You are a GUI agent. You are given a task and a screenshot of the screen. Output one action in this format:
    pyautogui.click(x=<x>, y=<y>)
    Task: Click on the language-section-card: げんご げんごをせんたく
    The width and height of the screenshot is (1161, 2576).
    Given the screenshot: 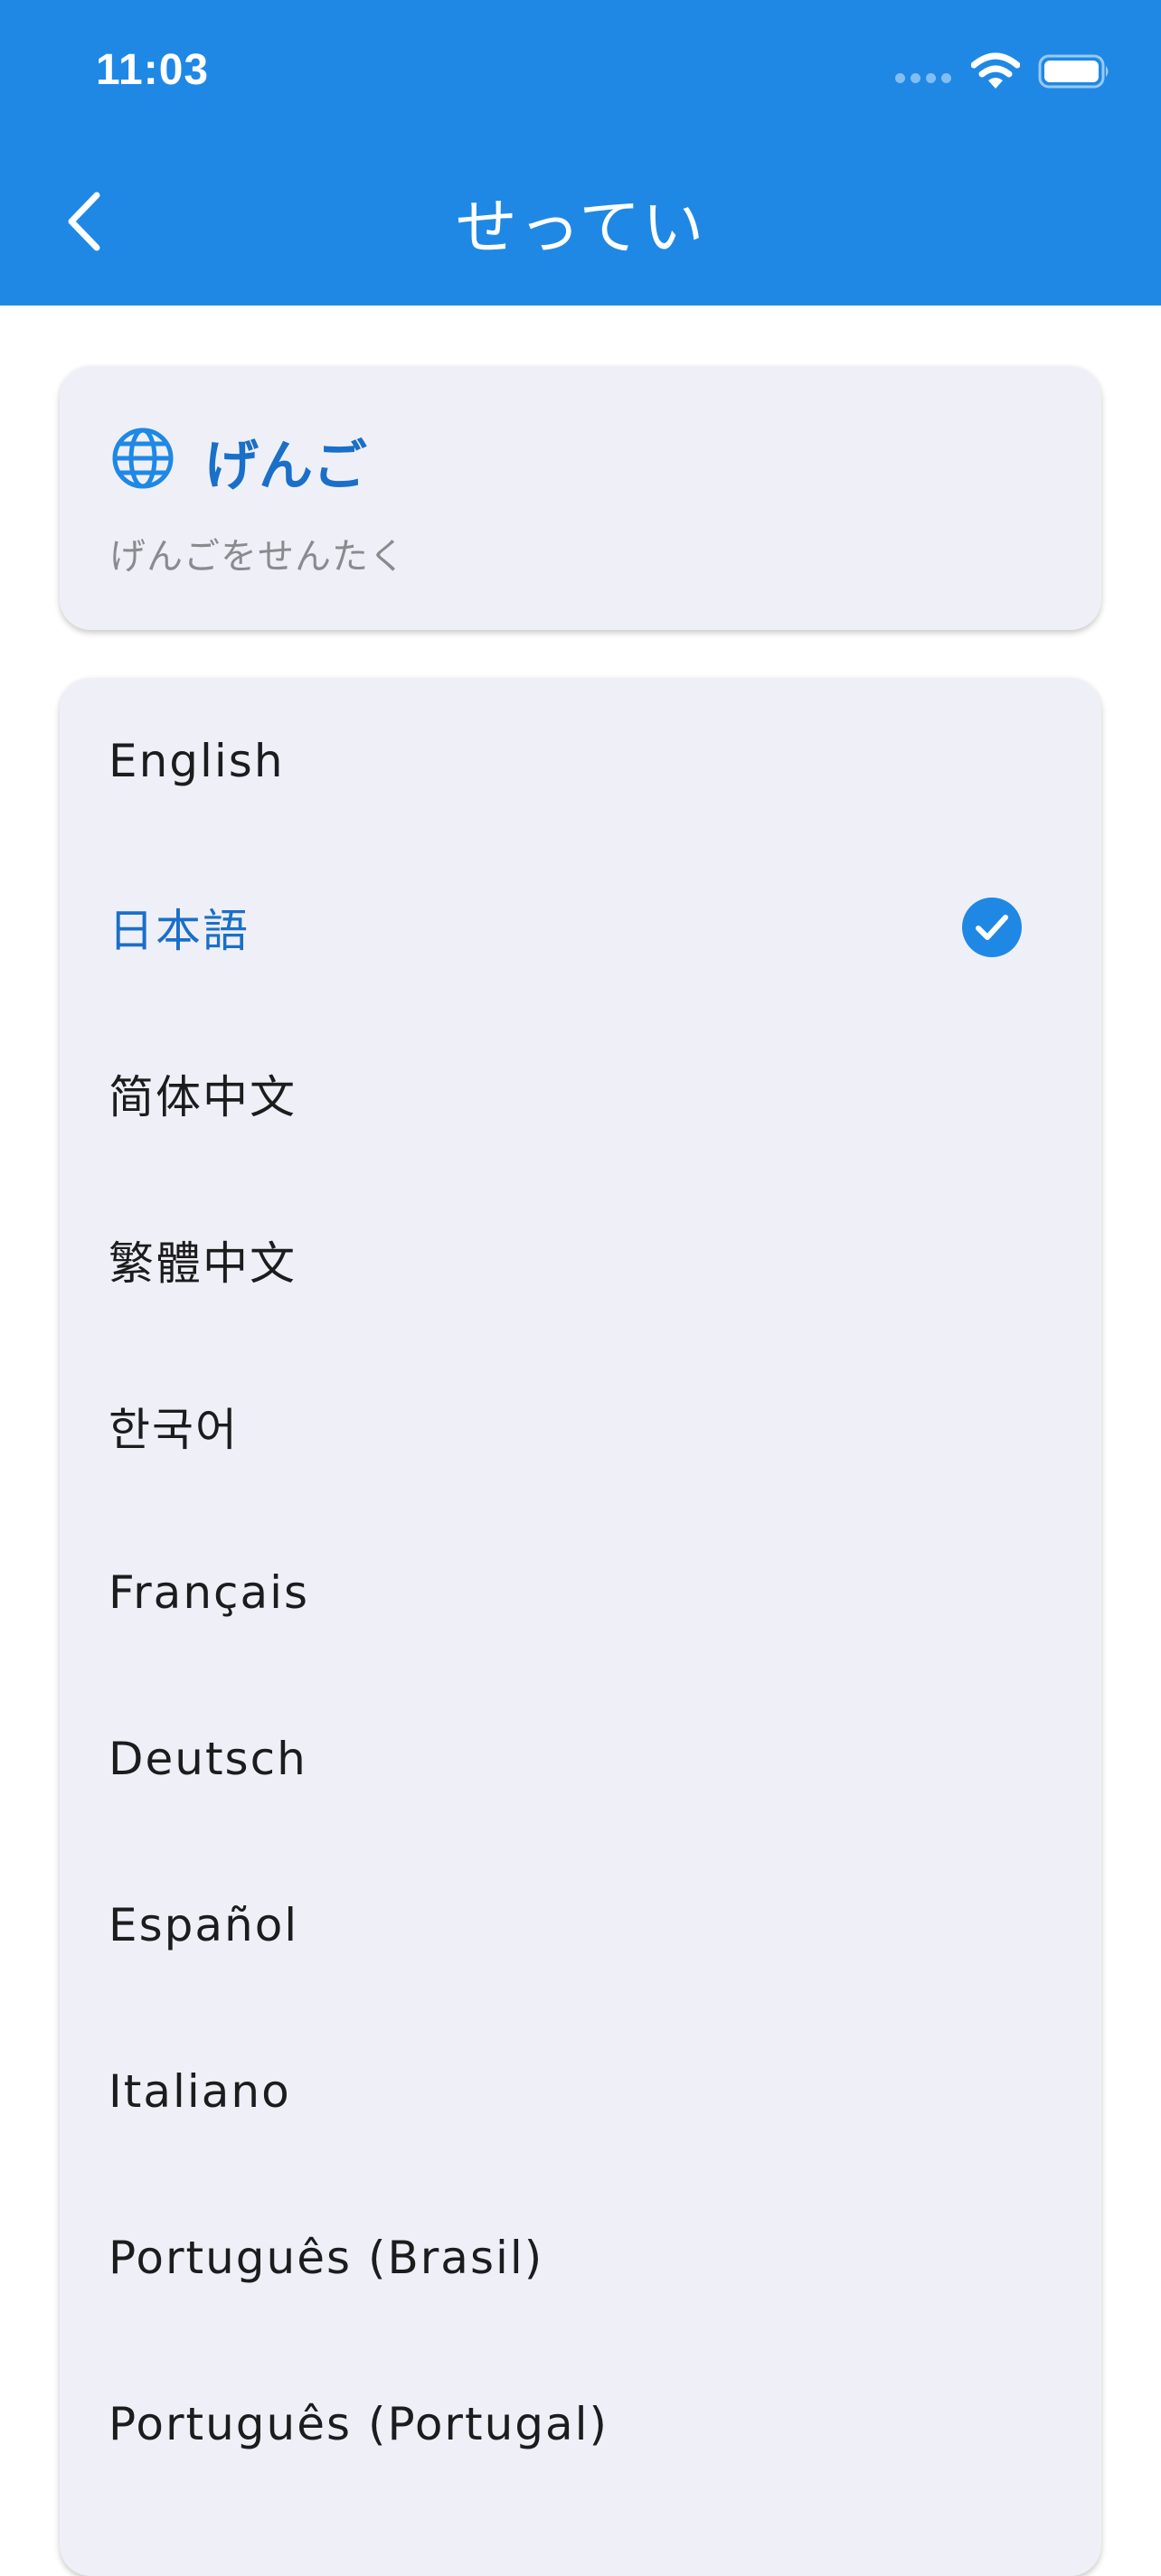 What is the action you would take?
    pyautogui.click(x=580, y=498)
    